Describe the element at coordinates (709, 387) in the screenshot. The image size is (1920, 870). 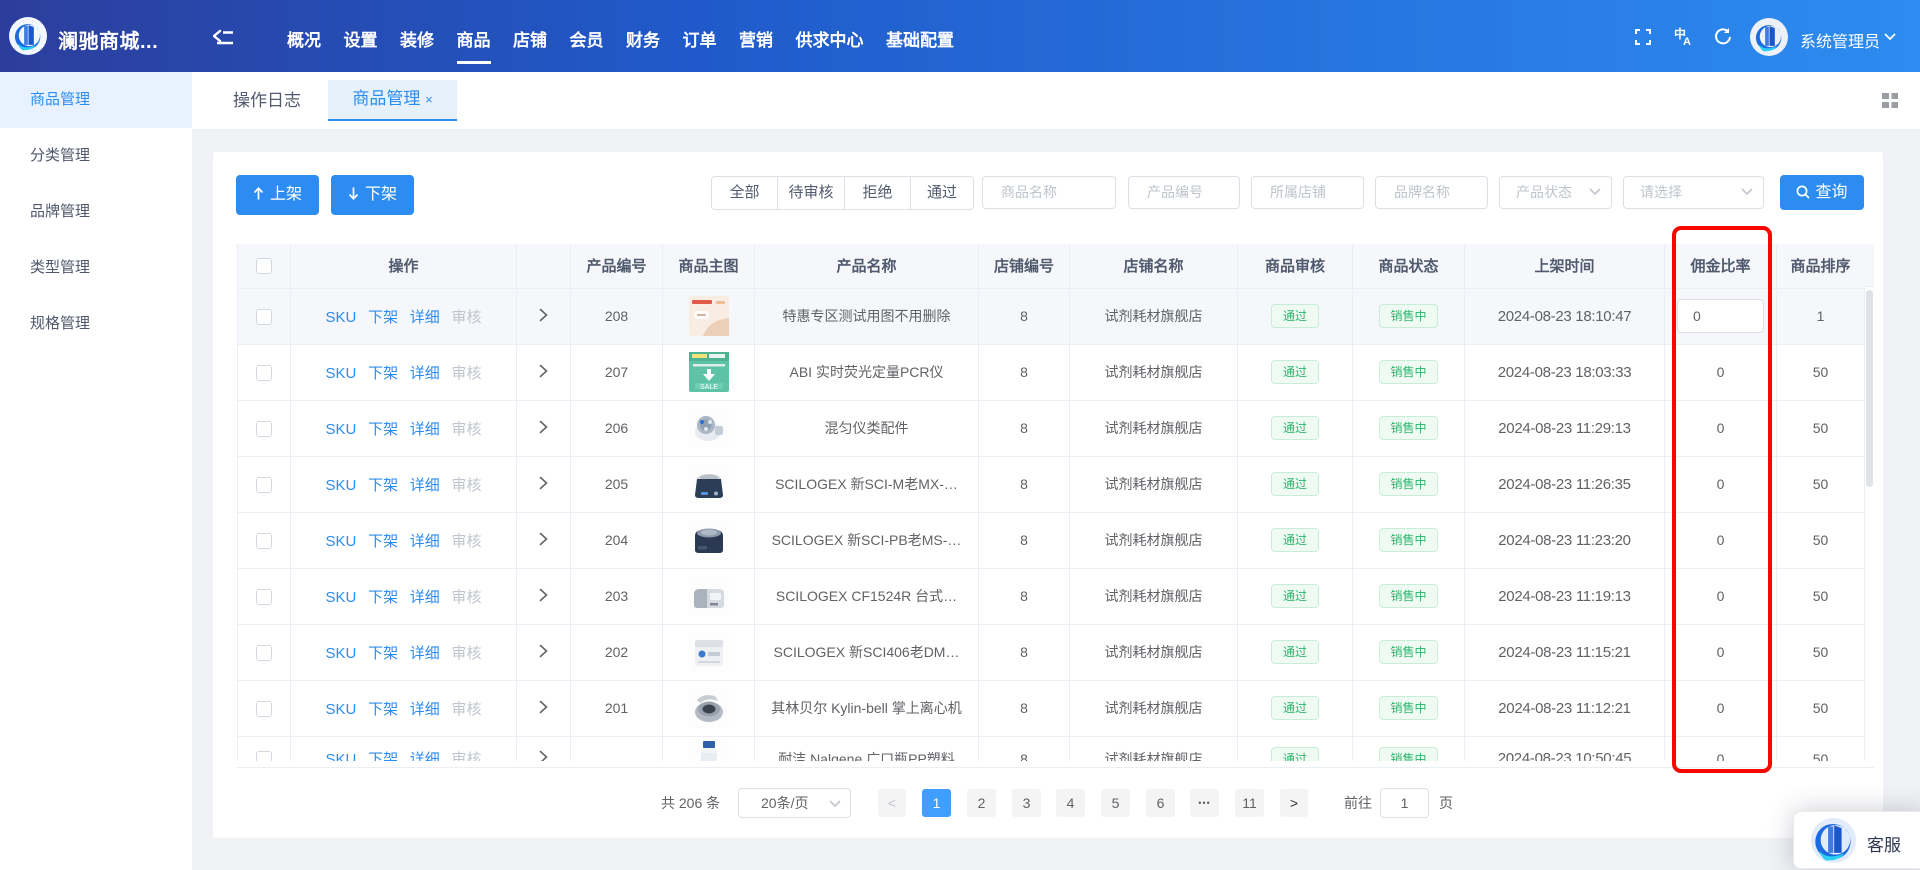
I see `svg-text: SALE` at that location.